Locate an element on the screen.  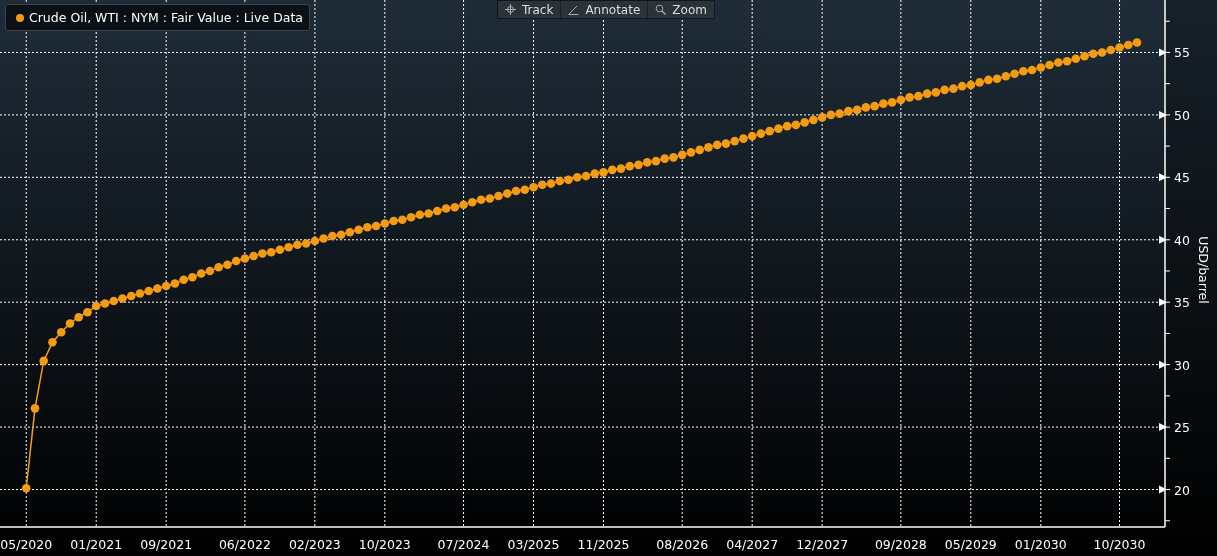
track-button: Track is located at coordinates (530, 9).